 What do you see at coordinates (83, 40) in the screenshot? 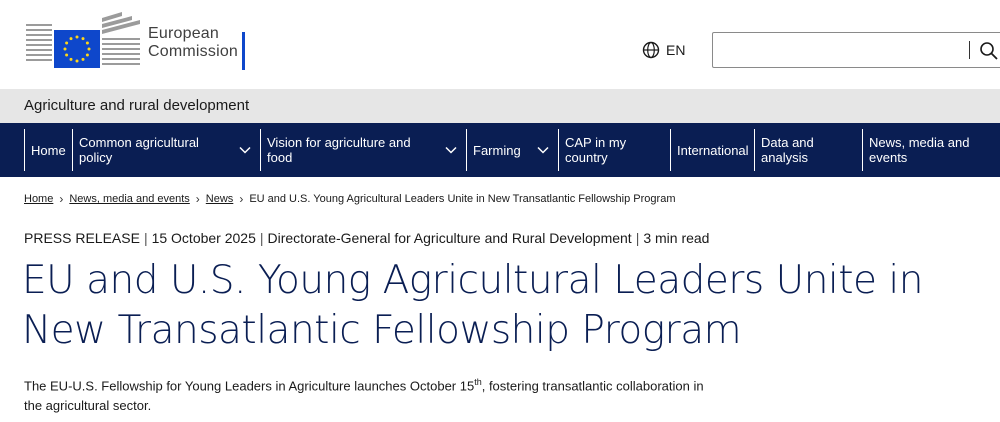
I see `commission-building-icon` at bounding box center [83, 40].